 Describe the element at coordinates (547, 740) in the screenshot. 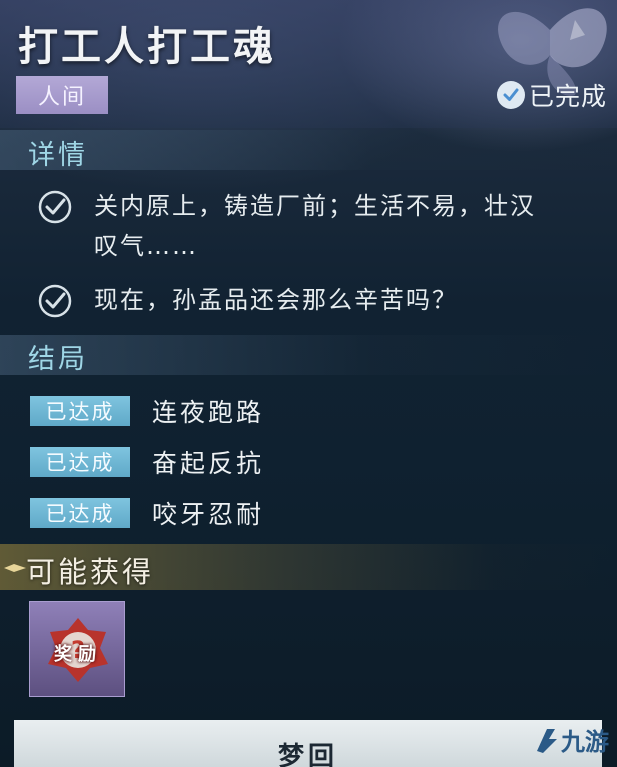

I see `jiuyou-logo-icon` at that location.